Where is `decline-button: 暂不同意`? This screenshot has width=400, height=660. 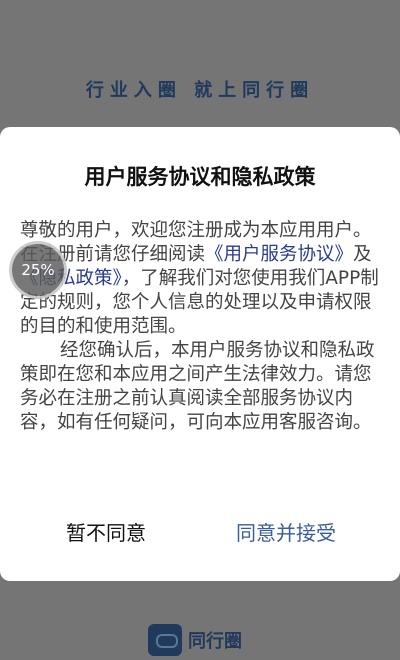
decline-button: 暂不同意 is located at coordinates (106, 531).